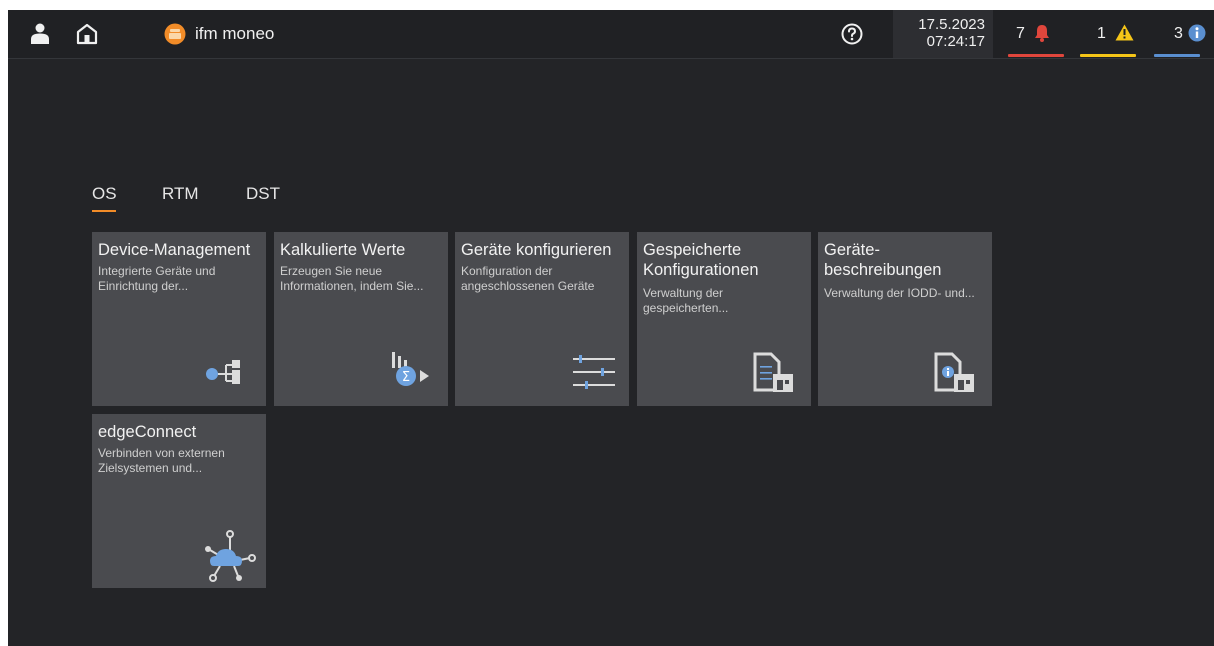  I want to click on home-icon, so click(87, 34).